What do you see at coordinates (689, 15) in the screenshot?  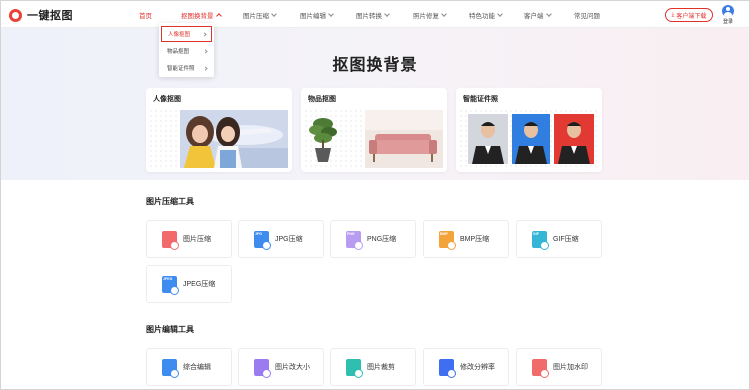 I see `client-download-button: ⤓ 客户端下载` at bounding box center [689, 15].